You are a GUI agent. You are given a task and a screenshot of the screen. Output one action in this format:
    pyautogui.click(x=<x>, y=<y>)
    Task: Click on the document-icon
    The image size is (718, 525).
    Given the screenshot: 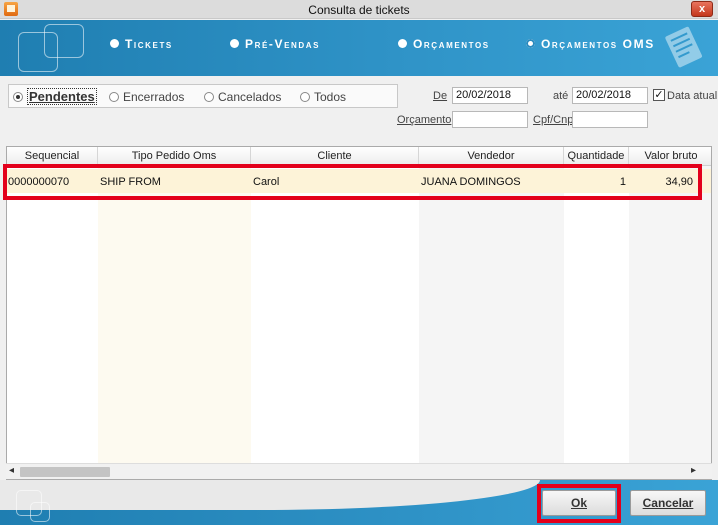 What is the action you would take?
    pyautogui.click(x=689, y=49)
    